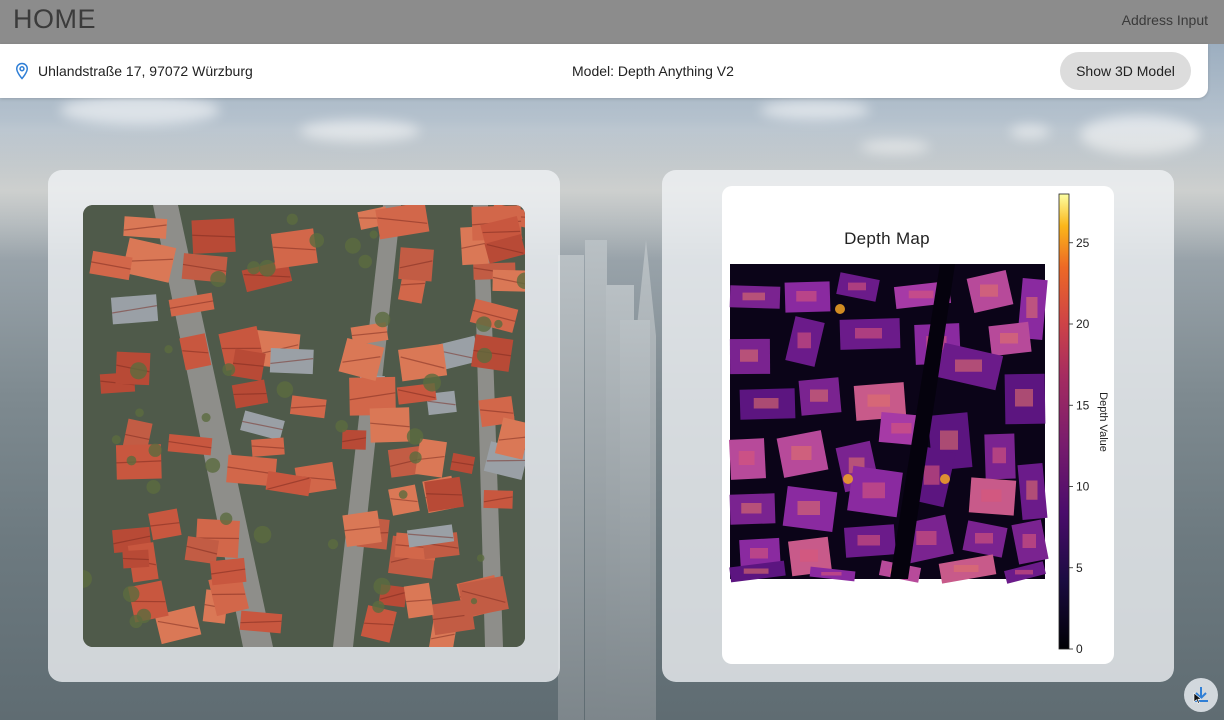 Image resolution: width=1224 pixels, height=720 pixels. Describe the element at coordinates (1064, 421) in the screenshot. I see `colorbar` at that location.